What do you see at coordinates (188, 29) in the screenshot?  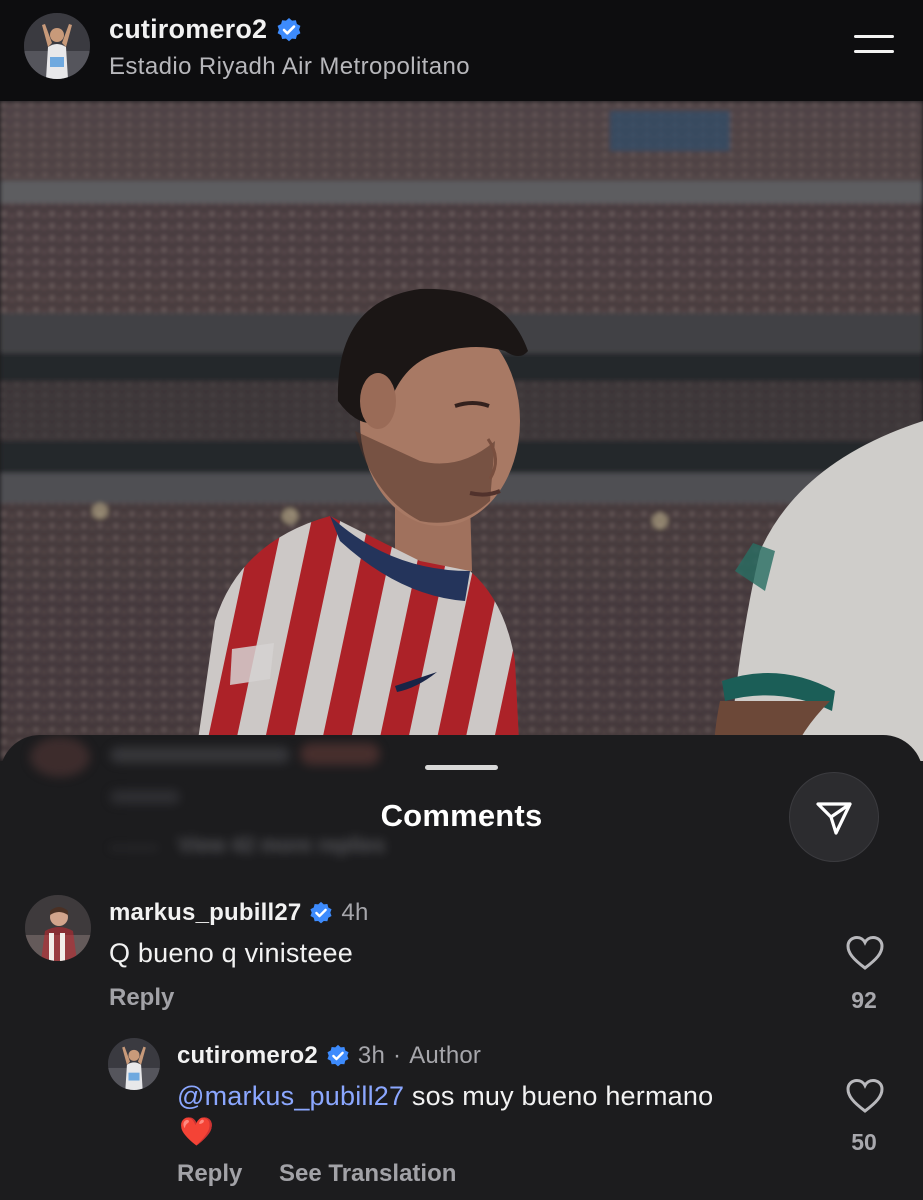 I see `author-username-text: cutiromero2` at bounding box center [188, 29].